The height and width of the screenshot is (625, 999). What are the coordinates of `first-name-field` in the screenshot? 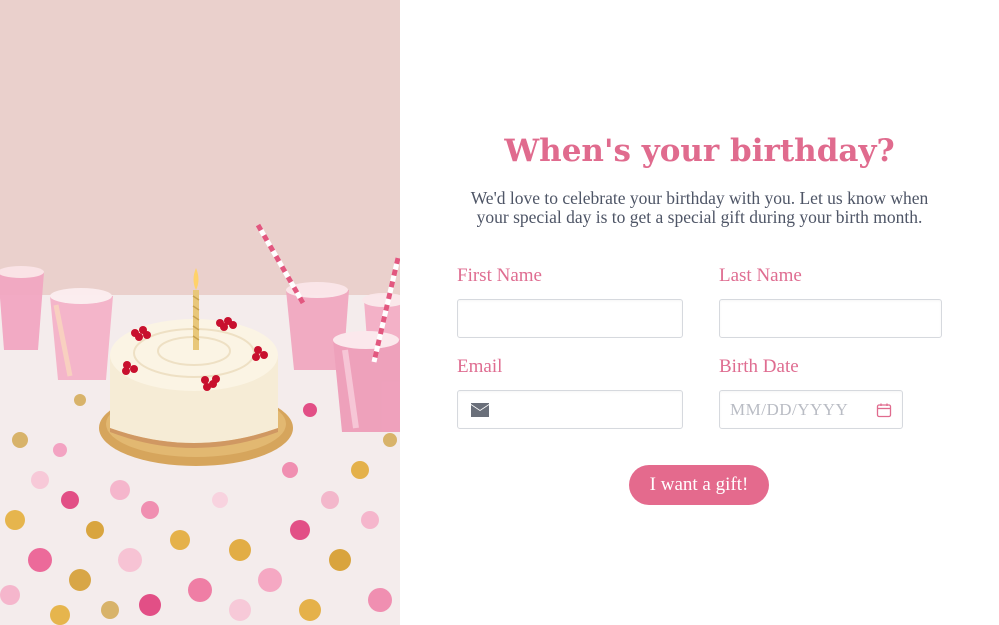 It's located at (570, 318).